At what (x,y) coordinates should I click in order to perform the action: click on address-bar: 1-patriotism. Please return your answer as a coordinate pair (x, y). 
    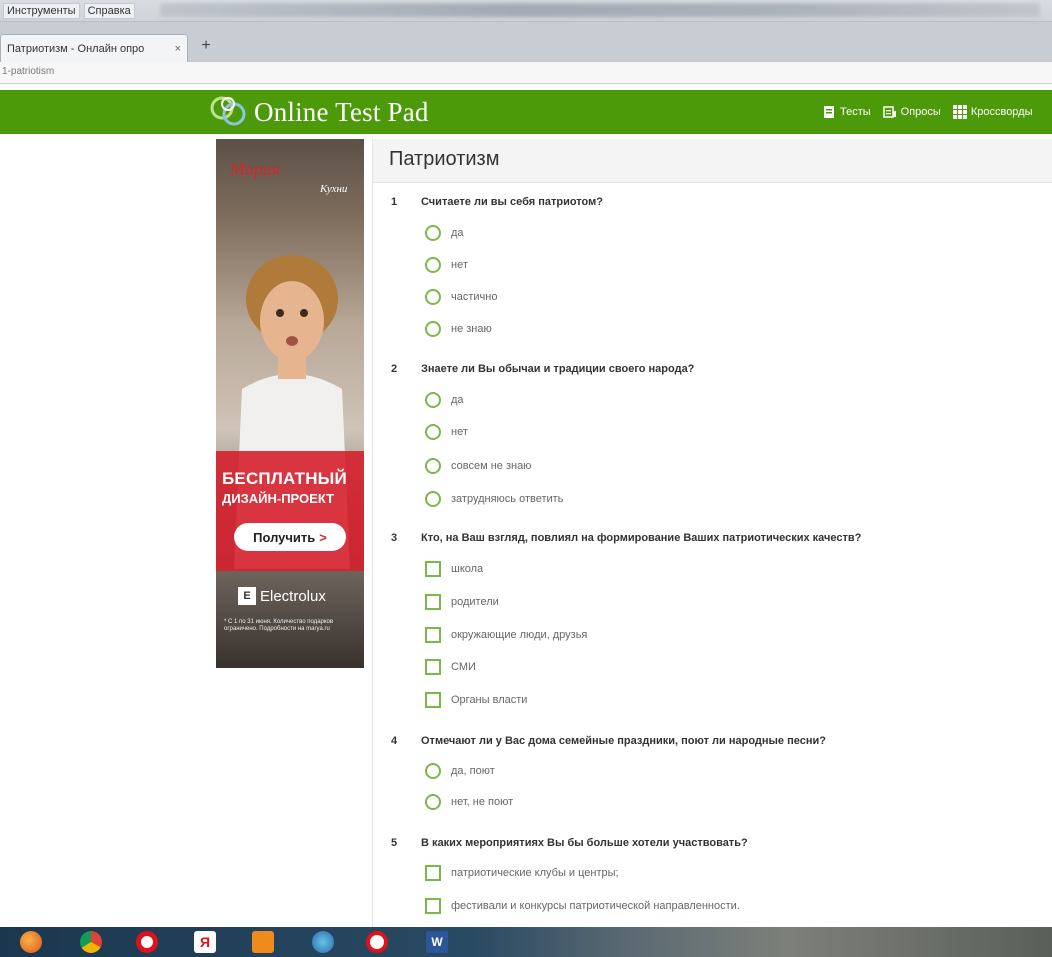
    Looking at the image, I should click on (526, 73).